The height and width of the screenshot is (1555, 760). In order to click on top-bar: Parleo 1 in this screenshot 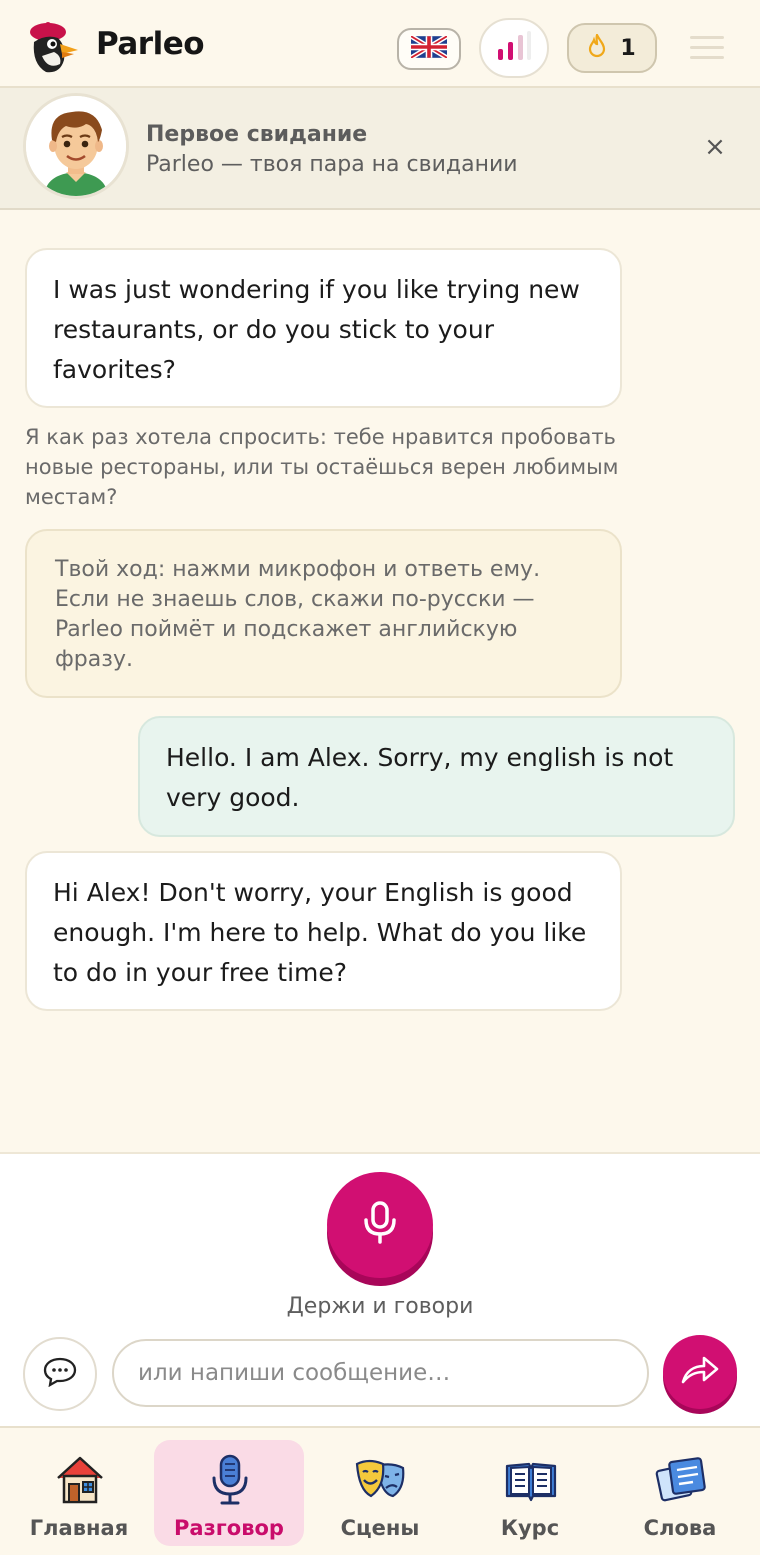, I will do `click(380, 44)`.